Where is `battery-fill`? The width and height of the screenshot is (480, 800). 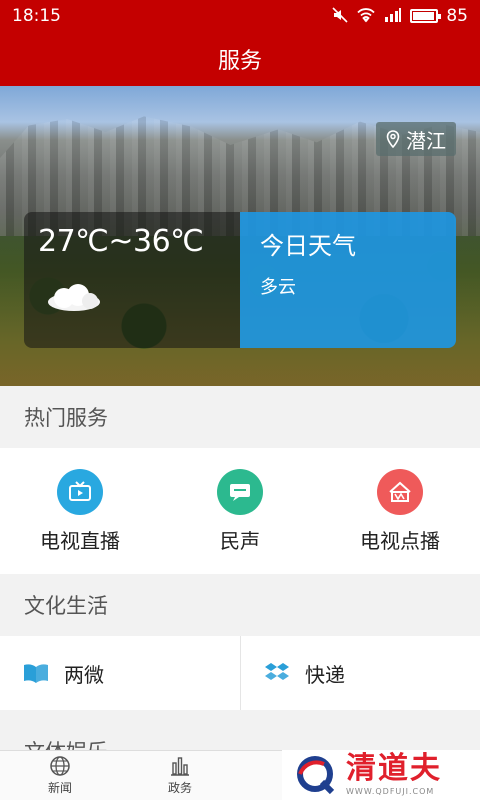
battery-fill is located at coordinates (423, 16).